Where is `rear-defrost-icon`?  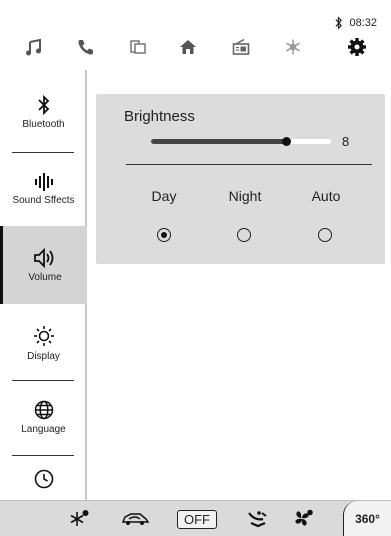
rear-defrost-icon is located at coordinates (79, 518).